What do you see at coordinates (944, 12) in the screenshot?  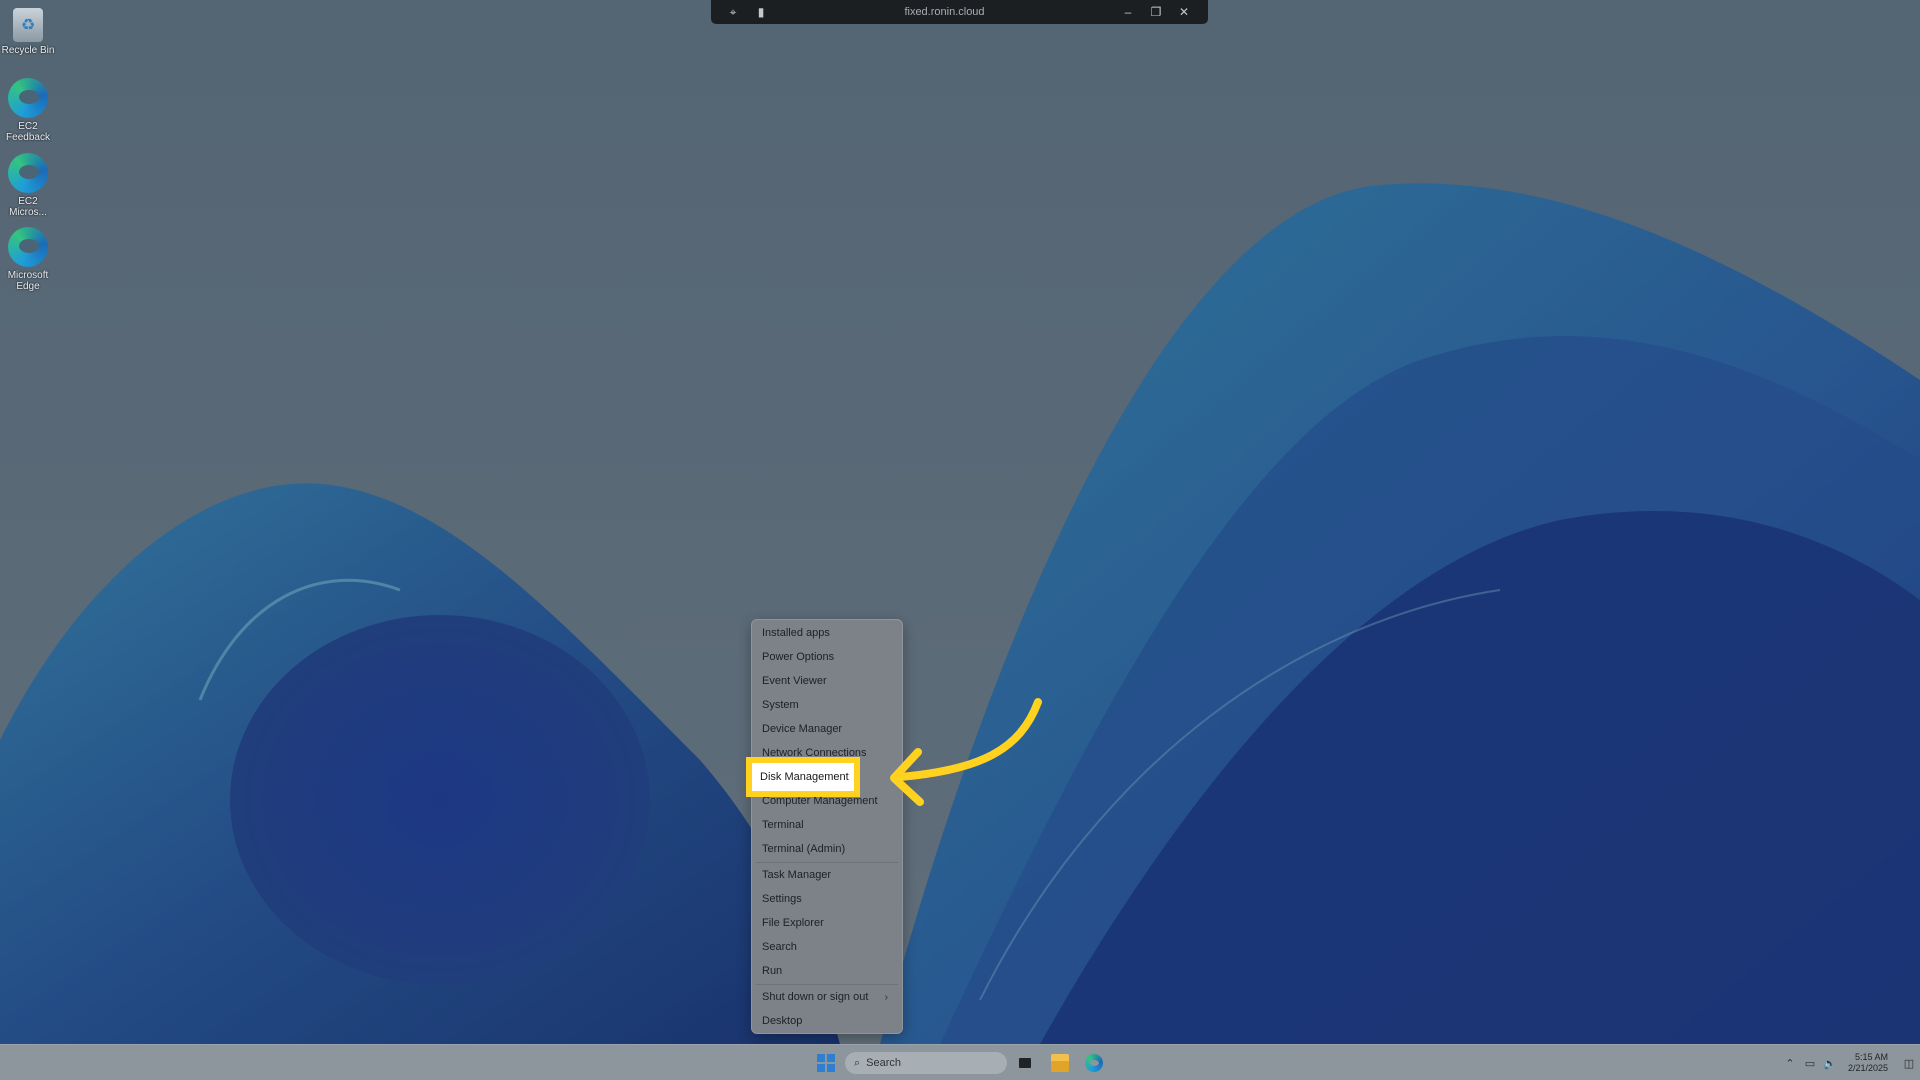 I see `session-title: fixed.ronin.cloud` at bounding box center [944, 12].